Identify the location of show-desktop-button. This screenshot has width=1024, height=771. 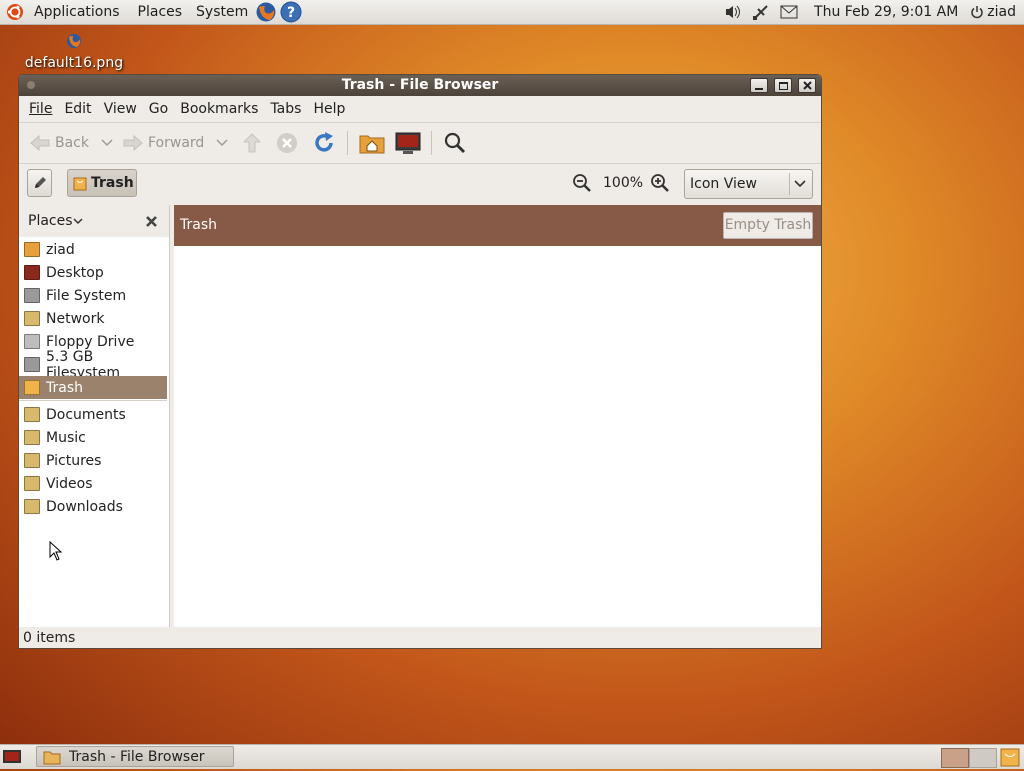
(12, 757).